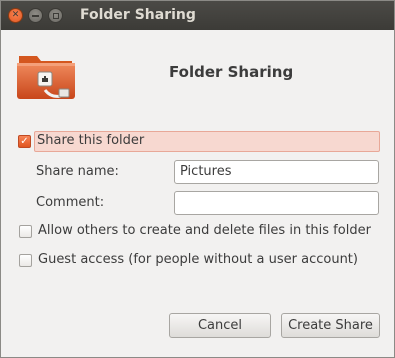  Describe the element at coordinates (276, 203) in the screenshot. I see `comment-input` at that location.